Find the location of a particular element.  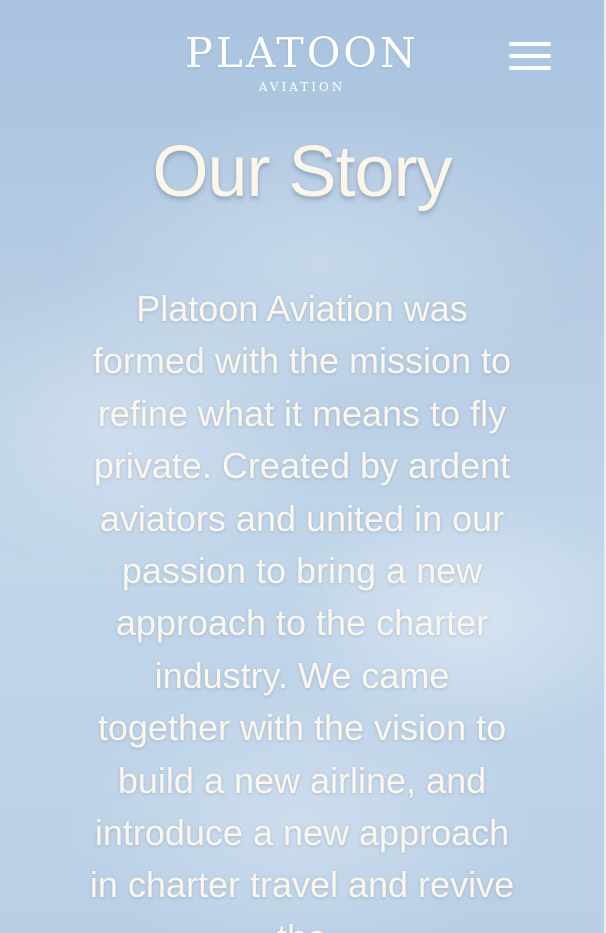

menu-bar-middle is located at coordinates (530, 56).